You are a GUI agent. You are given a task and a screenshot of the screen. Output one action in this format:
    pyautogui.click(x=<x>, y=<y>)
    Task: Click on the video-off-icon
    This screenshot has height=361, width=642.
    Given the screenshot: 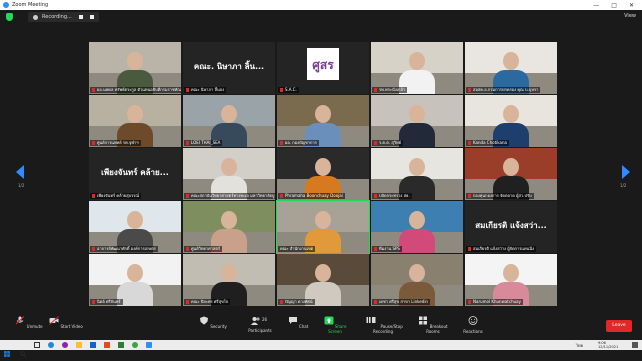 What is the action you would take?
    pyautogui.click(x=54, y=320)
    